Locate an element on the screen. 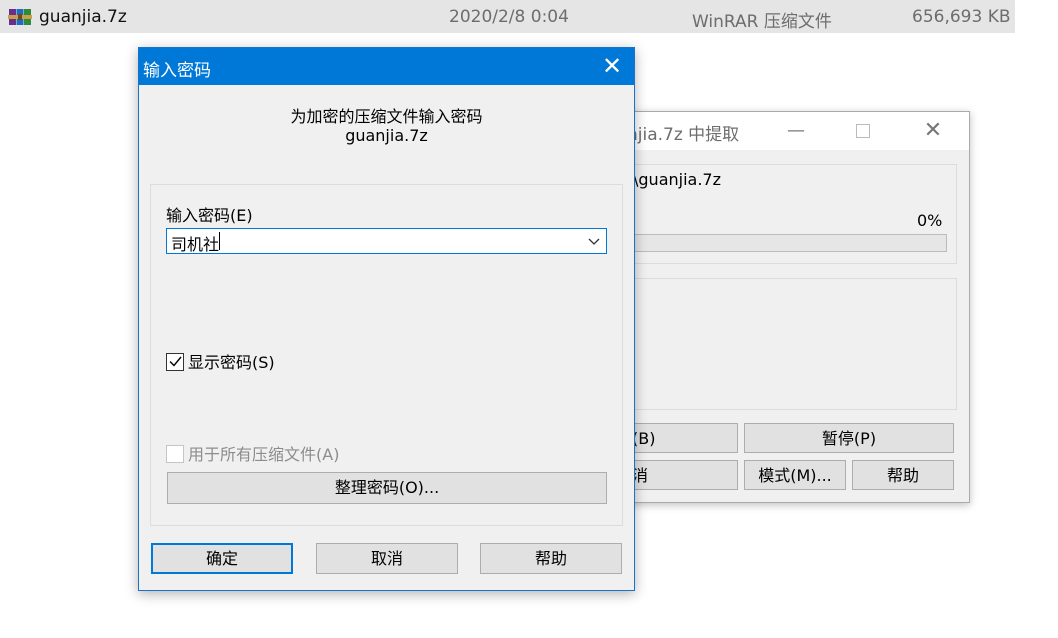 The height and width of the screenshot is (638, 1058). password-input-value: 司机社 is located at coordinates (195, 244).